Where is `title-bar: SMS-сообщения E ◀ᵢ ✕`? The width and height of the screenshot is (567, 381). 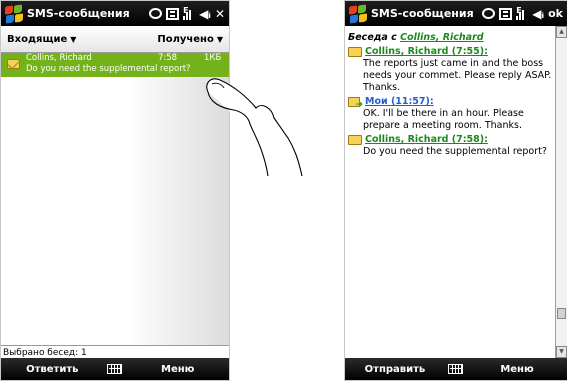
title-bar: SMS-сообщения E ◀ᵢ ✕ is located at coordinates (115, 13).